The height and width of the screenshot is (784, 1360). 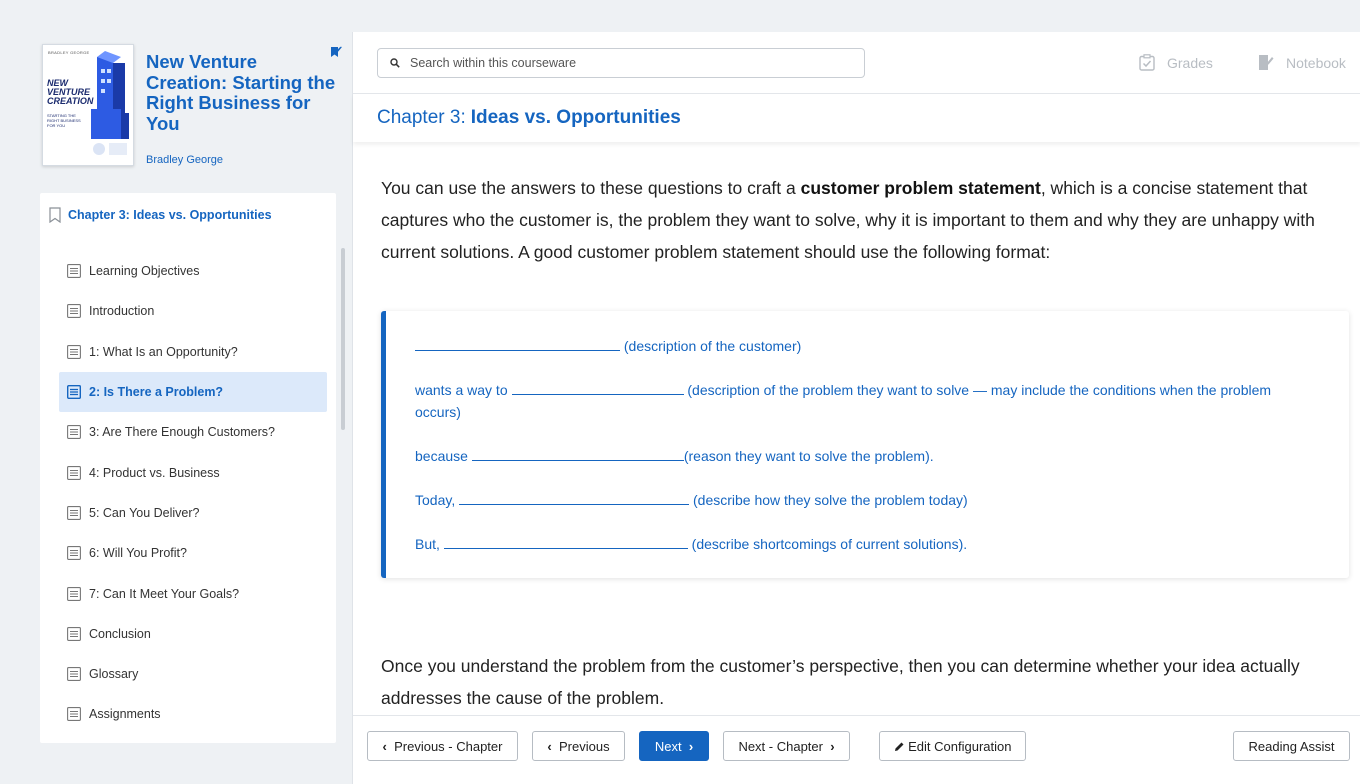 I want to click on toc-item-label: 7: Can It Meet Your Goals?, so click(x=164, y=593).